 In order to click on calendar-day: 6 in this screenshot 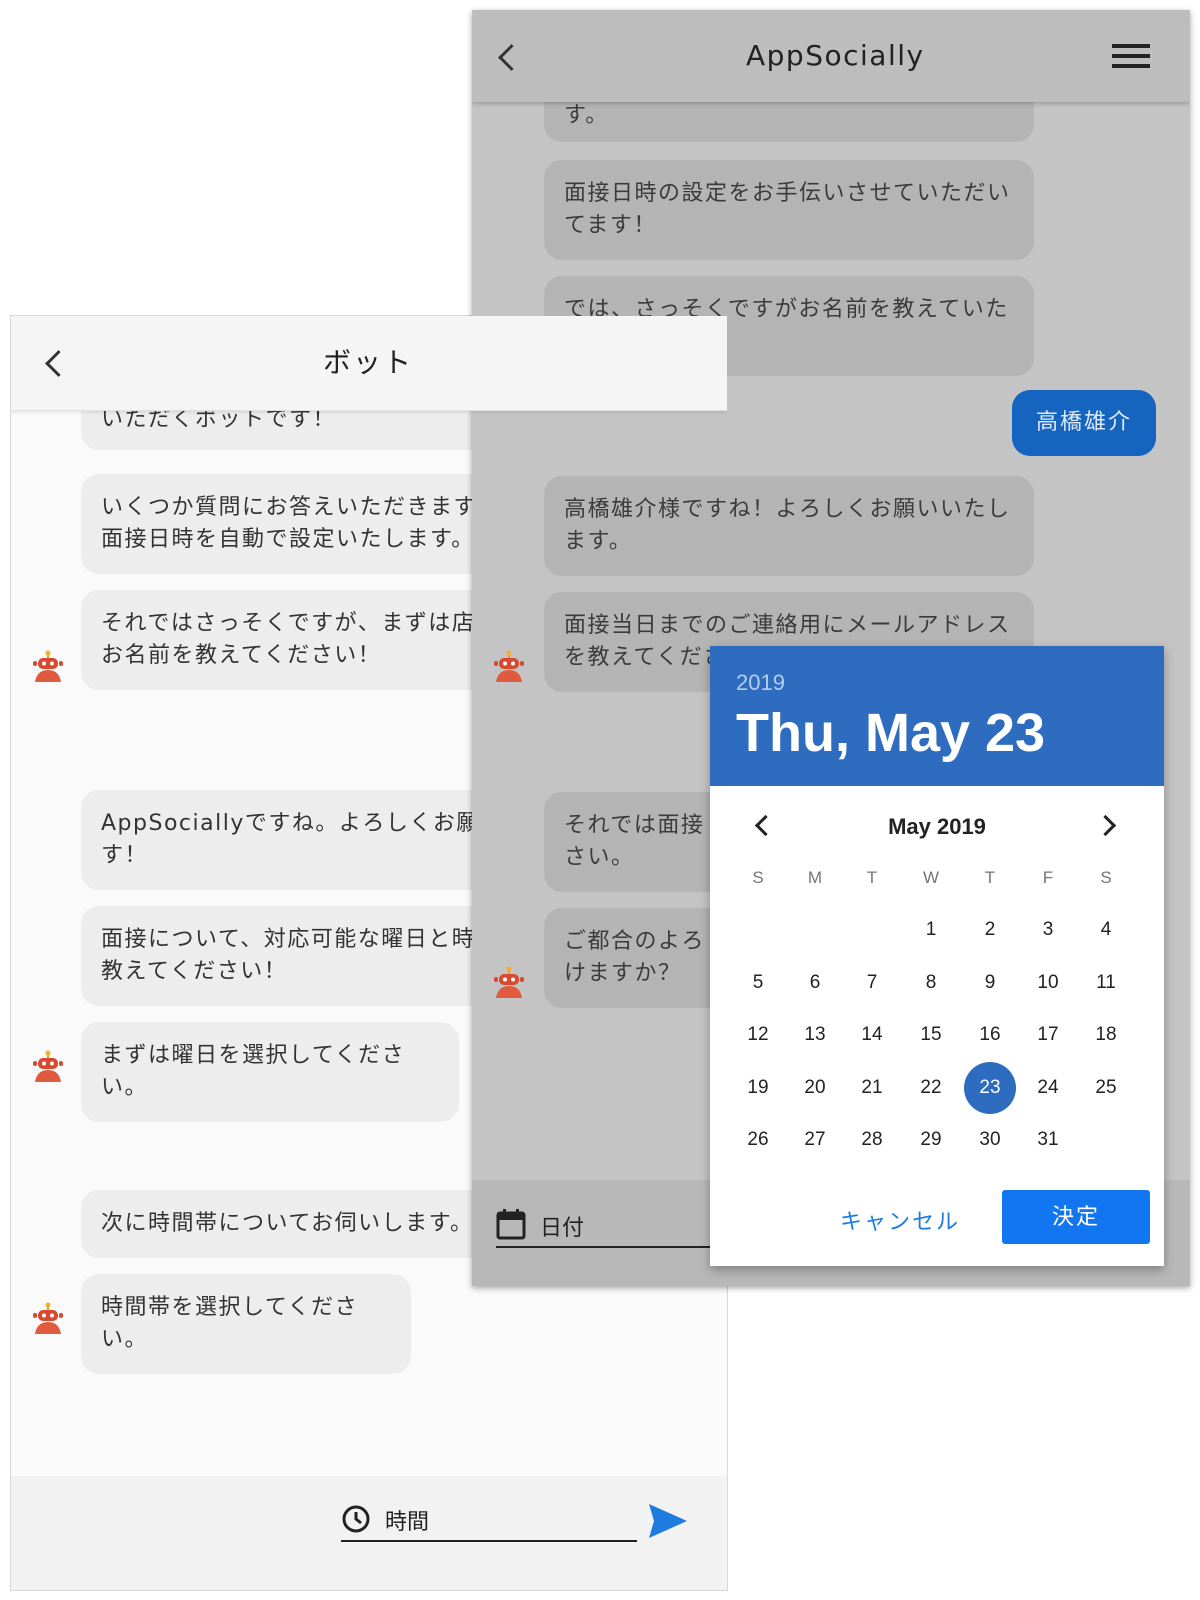, I will do `click(815, 983)`.